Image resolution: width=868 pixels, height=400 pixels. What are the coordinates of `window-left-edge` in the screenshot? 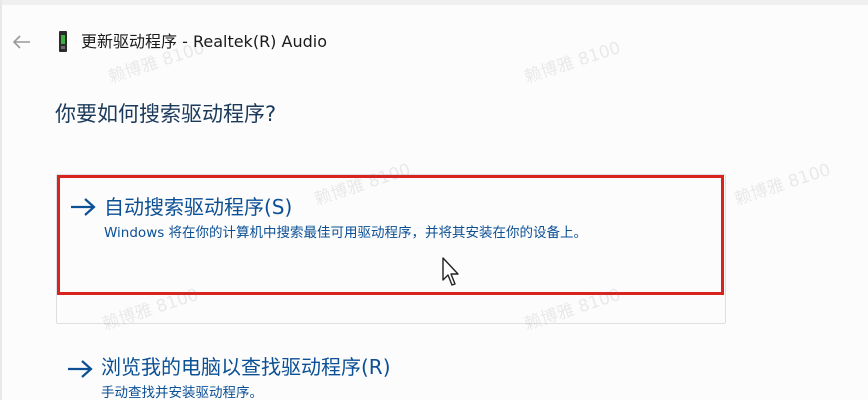 It's located at (1, 200).